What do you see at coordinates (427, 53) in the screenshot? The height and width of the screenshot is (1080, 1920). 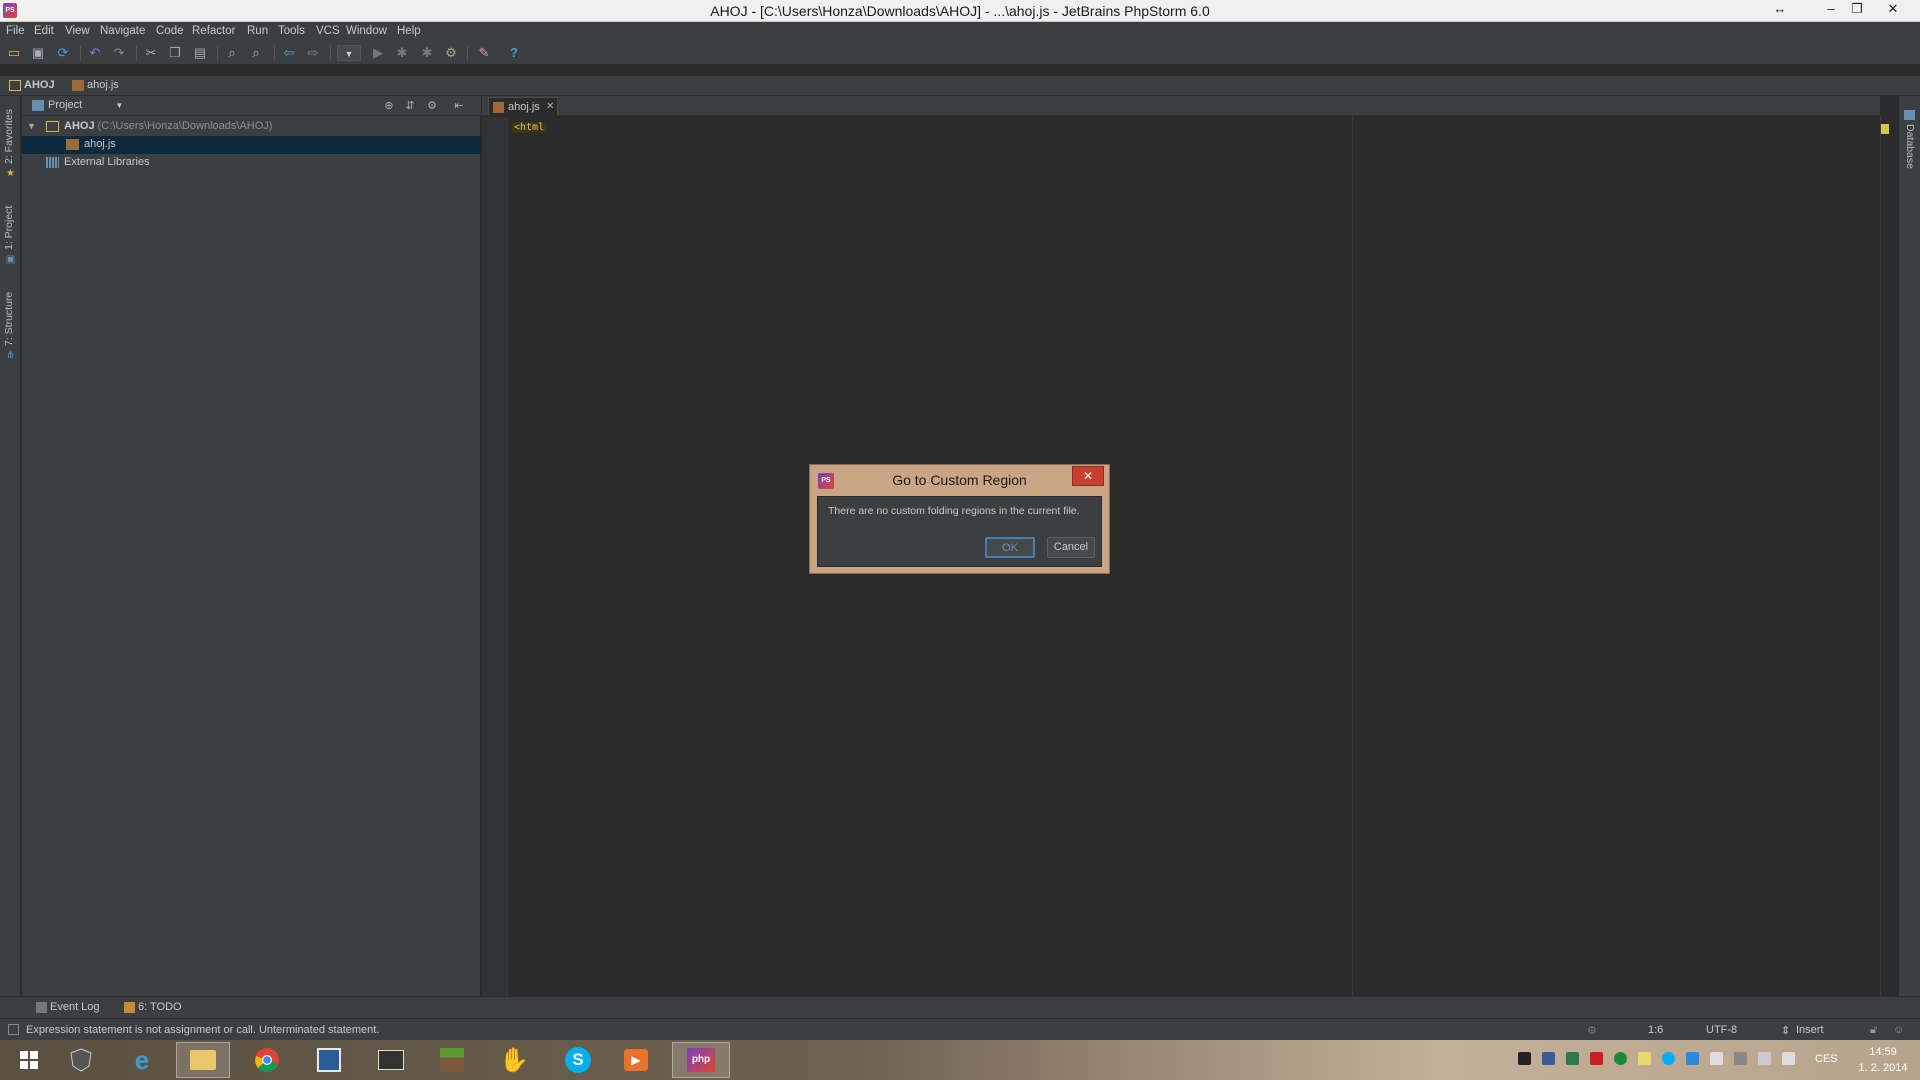 I see `coverage-icon: ✱` at bounding box center [427, 53].